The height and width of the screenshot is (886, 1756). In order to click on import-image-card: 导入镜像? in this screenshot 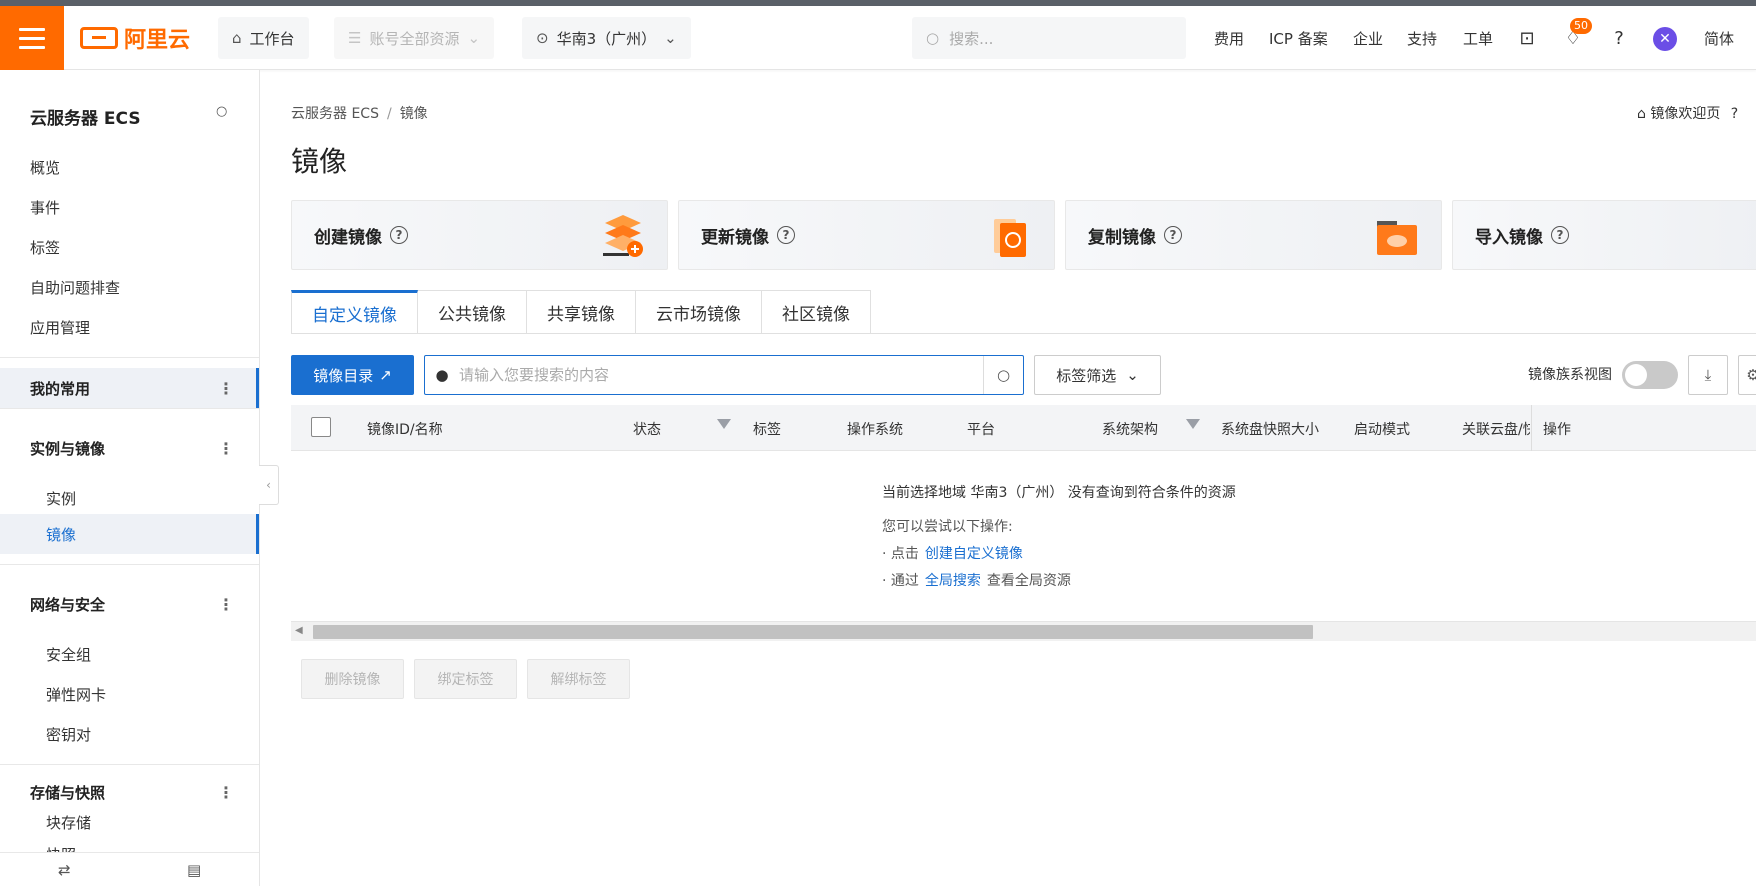, I will do `click(1604, 235)`.